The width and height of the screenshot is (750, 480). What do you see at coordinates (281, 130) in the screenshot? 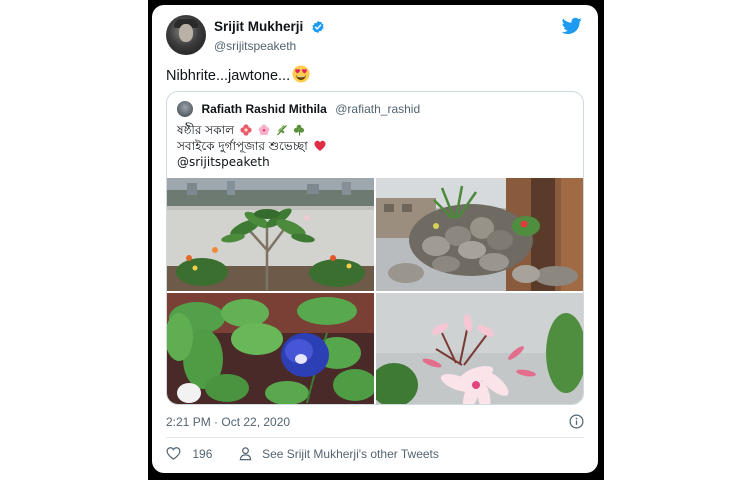
I see `herb-emoji-icon` at bounding box center [281, 130].